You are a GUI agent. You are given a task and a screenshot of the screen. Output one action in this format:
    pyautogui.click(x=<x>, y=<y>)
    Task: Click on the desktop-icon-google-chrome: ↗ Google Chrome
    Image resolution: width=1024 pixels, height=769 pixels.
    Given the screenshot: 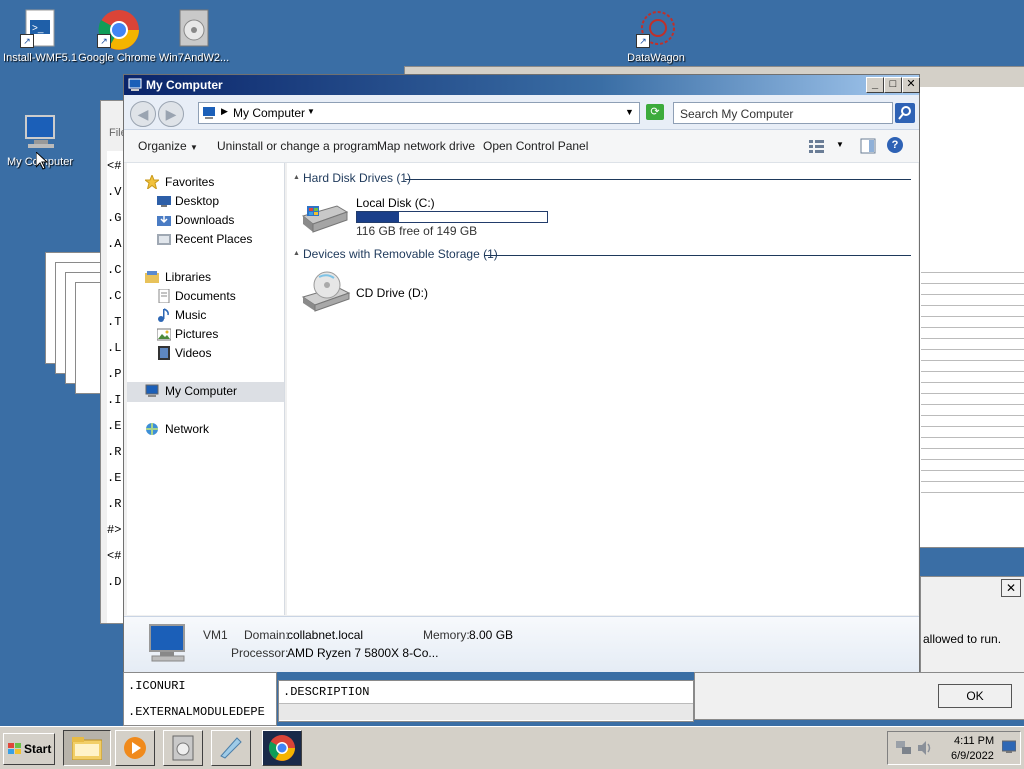 What is the action you would take?
    pyautogui.click(x=117, y=36)
    